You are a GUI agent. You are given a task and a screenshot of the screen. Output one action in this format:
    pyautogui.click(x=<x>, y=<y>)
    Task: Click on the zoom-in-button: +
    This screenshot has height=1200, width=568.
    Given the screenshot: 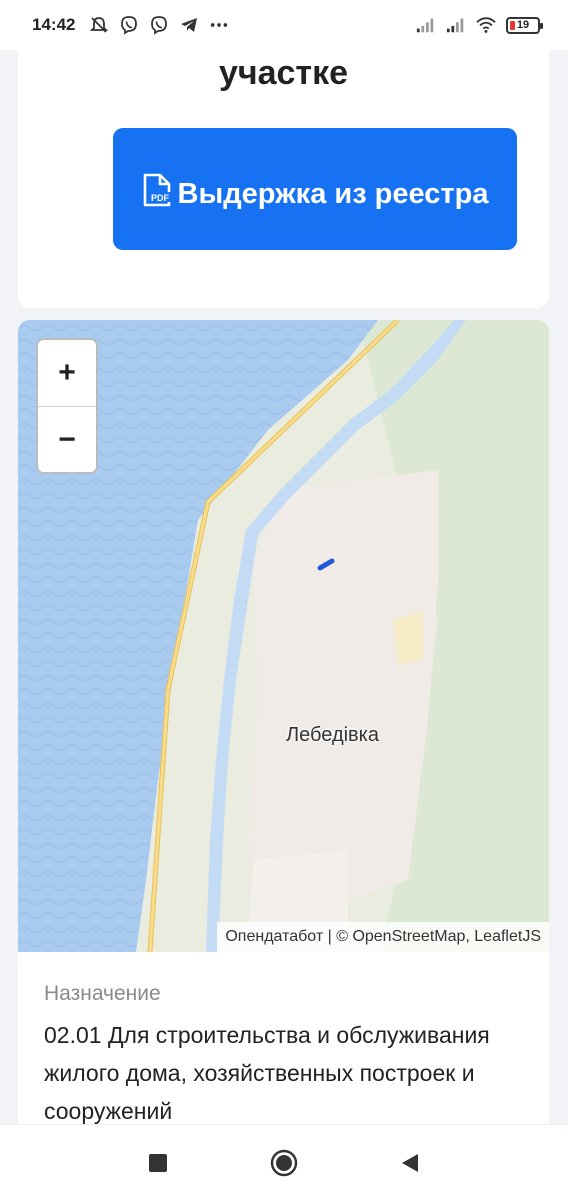 What is the action you would take?
    pyautogui.click(x=67, y=373)
    